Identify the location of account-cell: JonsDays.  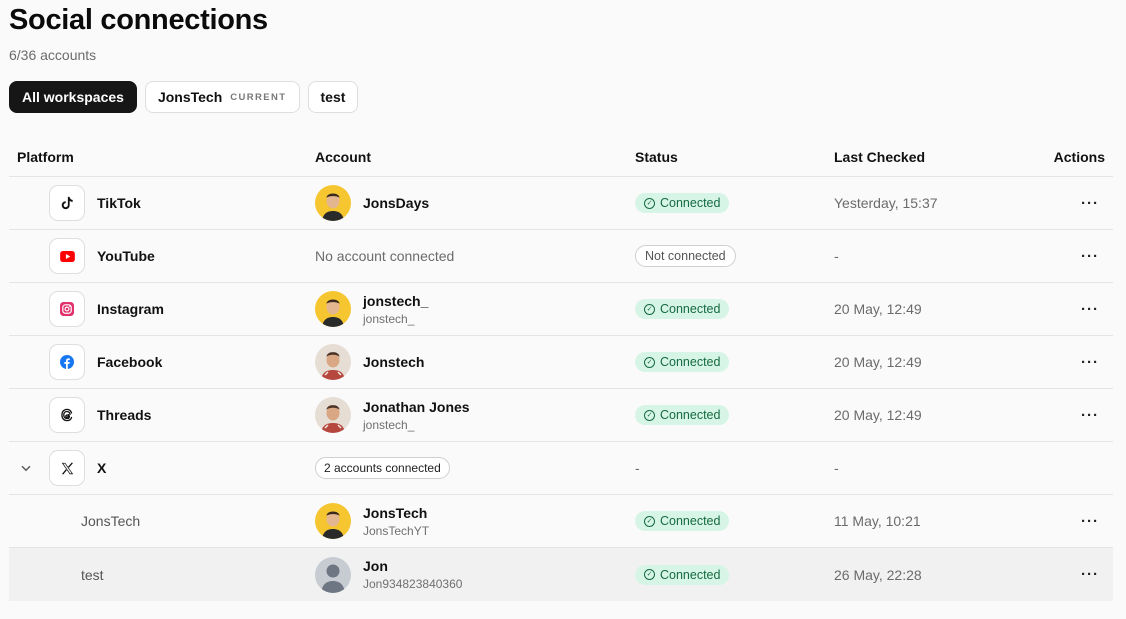
(372, 203).